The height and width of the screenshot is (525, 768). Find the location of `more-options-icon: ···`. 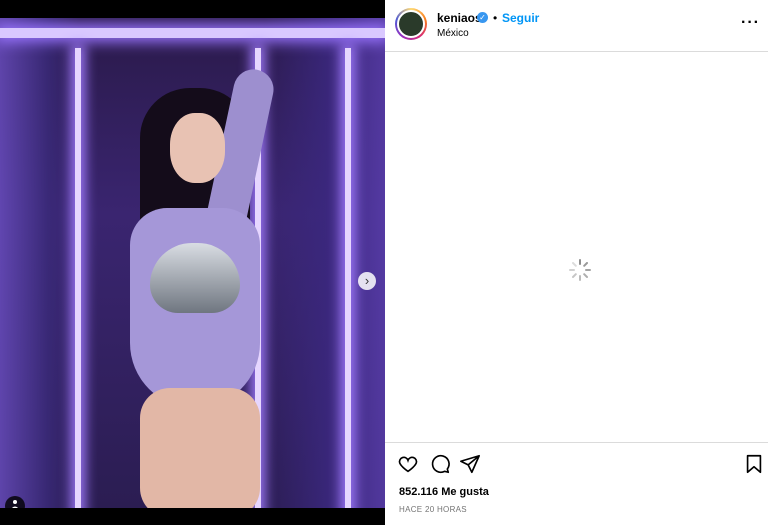

more-options-icon: ··· is located at coordinates (750, 23).